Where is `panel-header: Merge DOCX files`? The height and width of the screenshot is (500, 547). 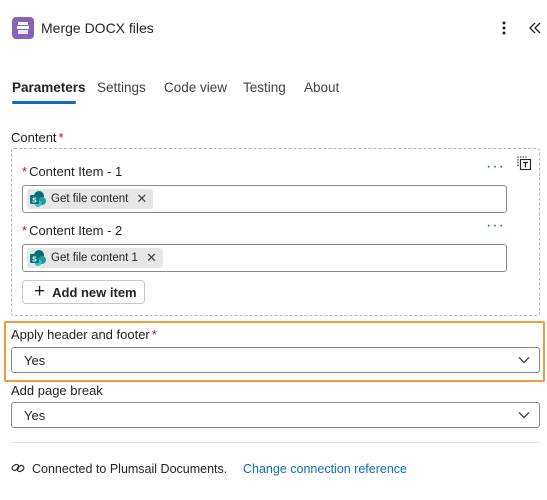
panel-header: Merge DOCX files is located at coordinates (273, 29).